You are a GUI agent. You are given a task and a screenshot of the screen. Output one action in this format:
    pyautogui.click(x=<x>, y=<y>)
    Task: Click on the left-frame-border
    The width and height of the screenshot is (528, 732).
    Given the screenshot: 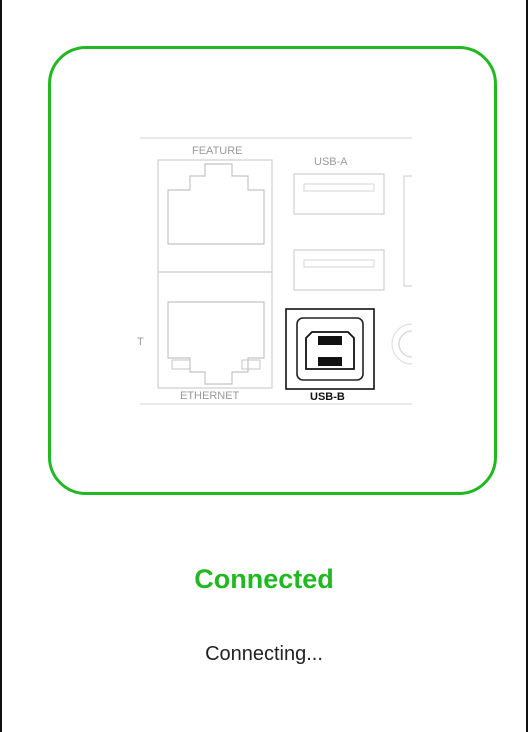 What is the action you would take?
    pyautogui.click(x=1, y=366)
    